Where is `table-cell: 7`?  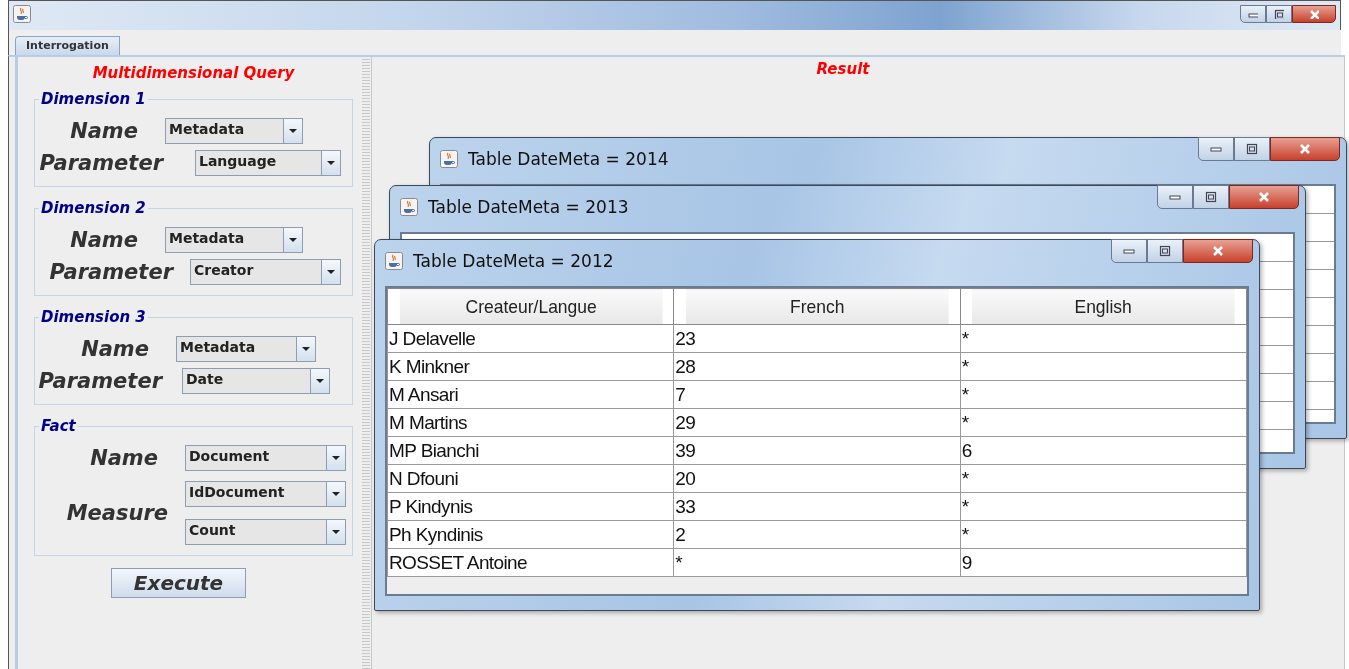 table-cell: 7 is located at coordinates (817, 394).